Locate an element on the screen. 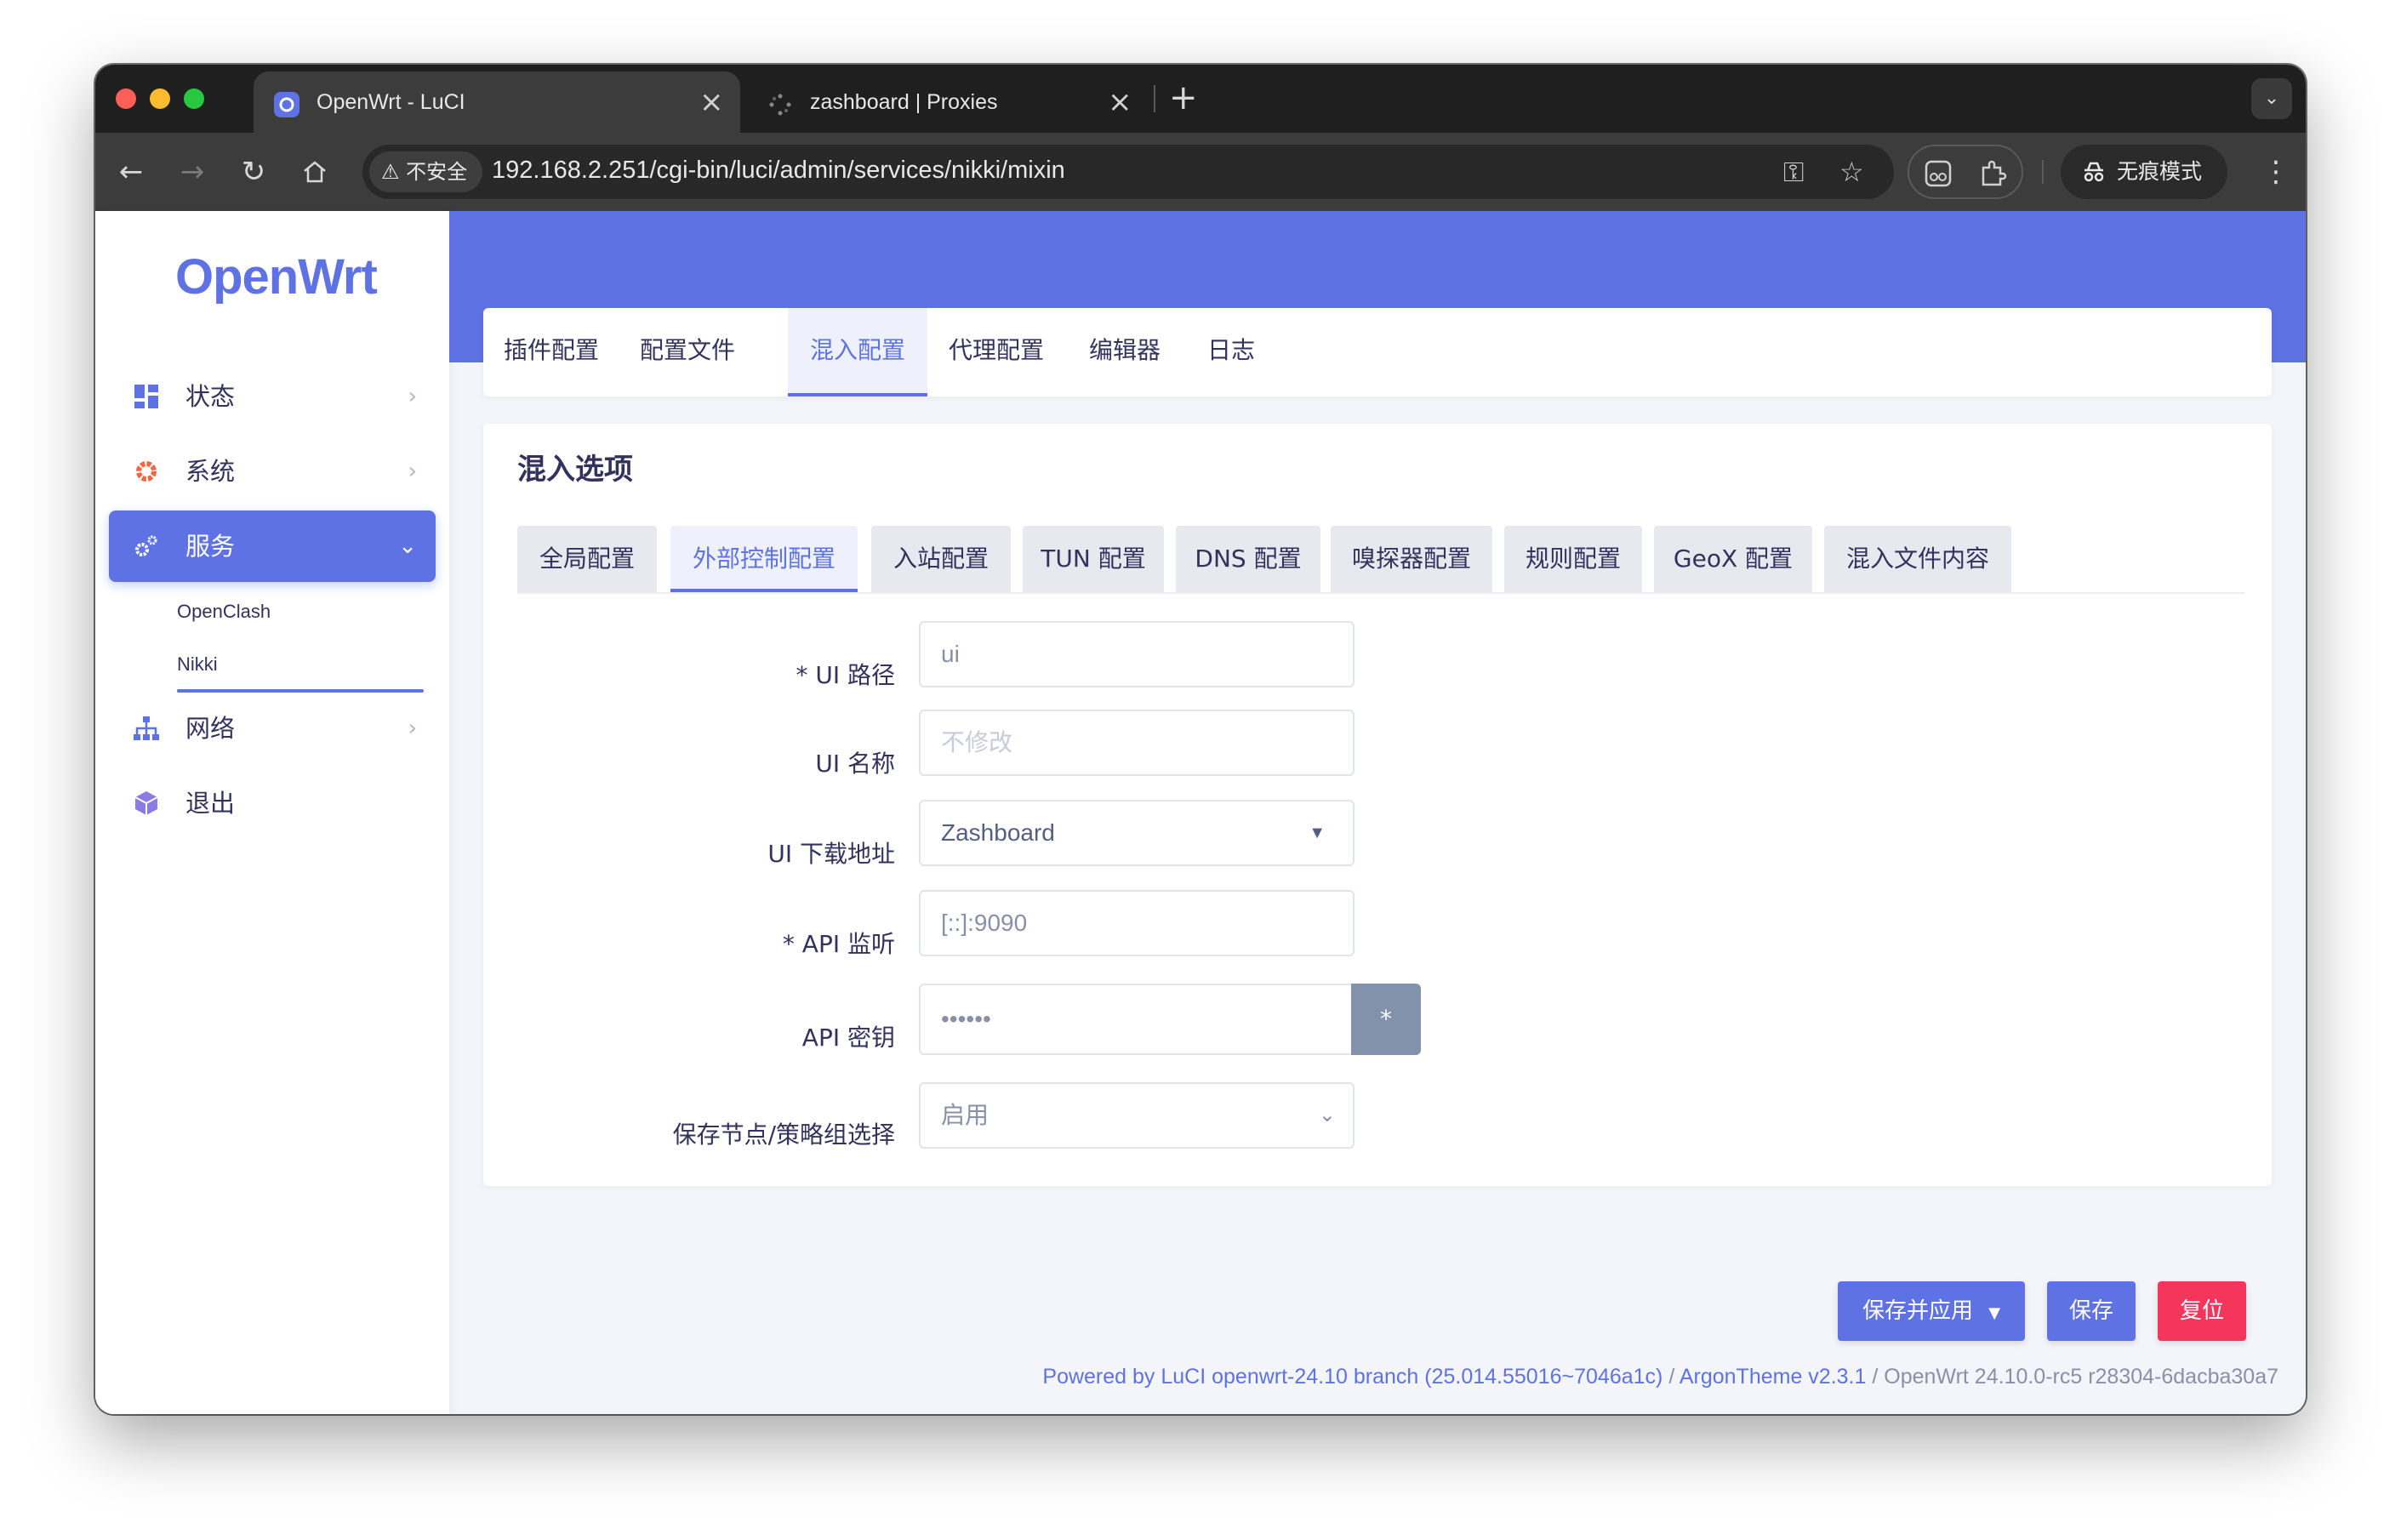  zashboard-favicon-icon is located at coordinates (780, 104).